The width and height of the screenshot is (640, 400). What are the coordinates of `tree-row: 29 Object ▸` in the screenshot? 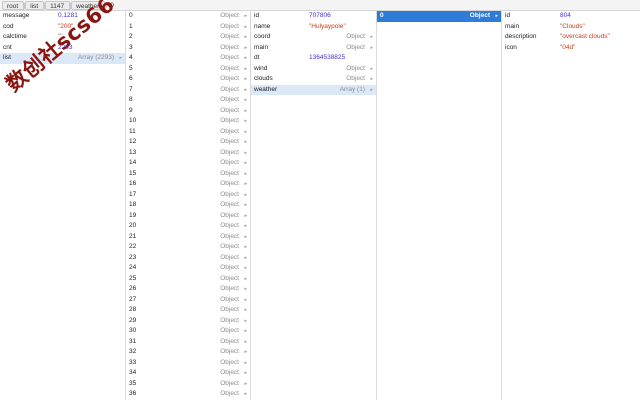 It's located at (188, 321).